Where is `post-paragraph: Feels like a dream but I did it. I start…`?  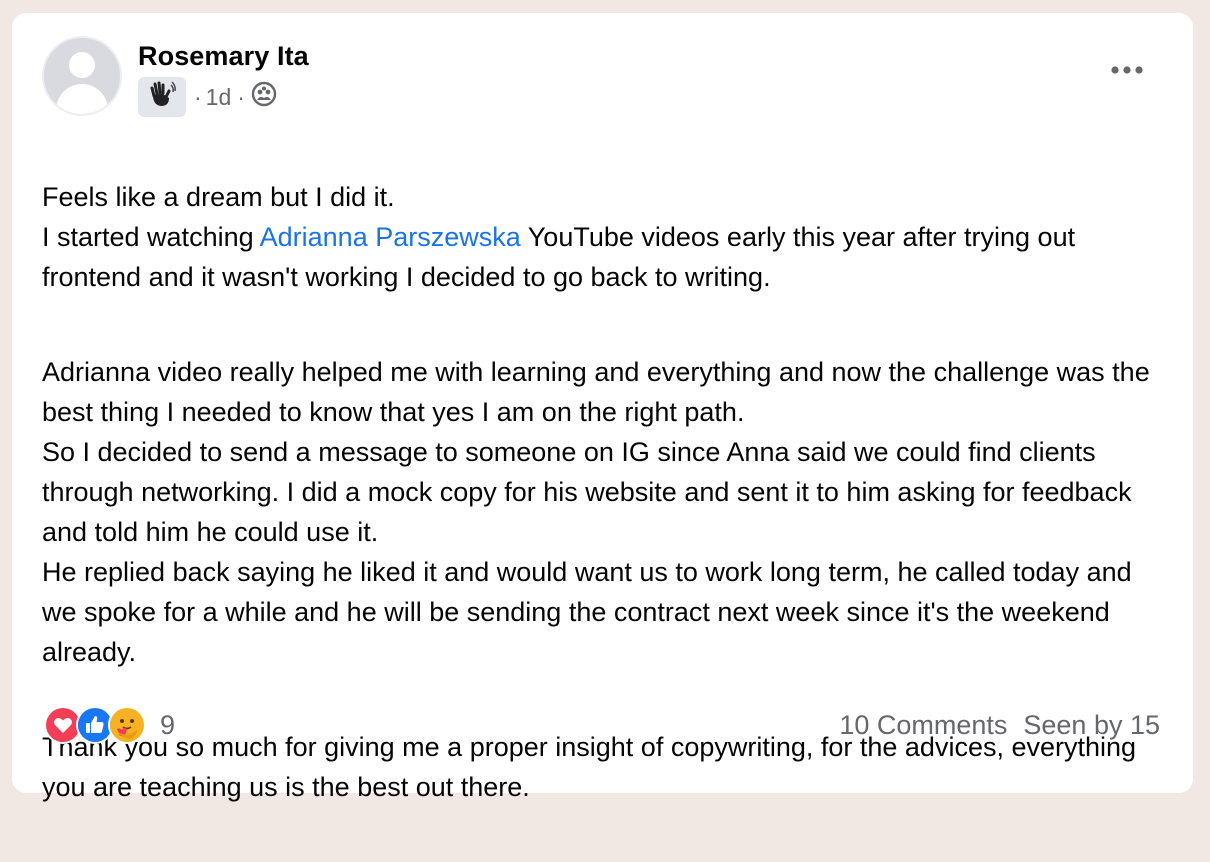 post-paragraph: Feels like a dream but I did it. I start… is located at coordinates (607, 237).